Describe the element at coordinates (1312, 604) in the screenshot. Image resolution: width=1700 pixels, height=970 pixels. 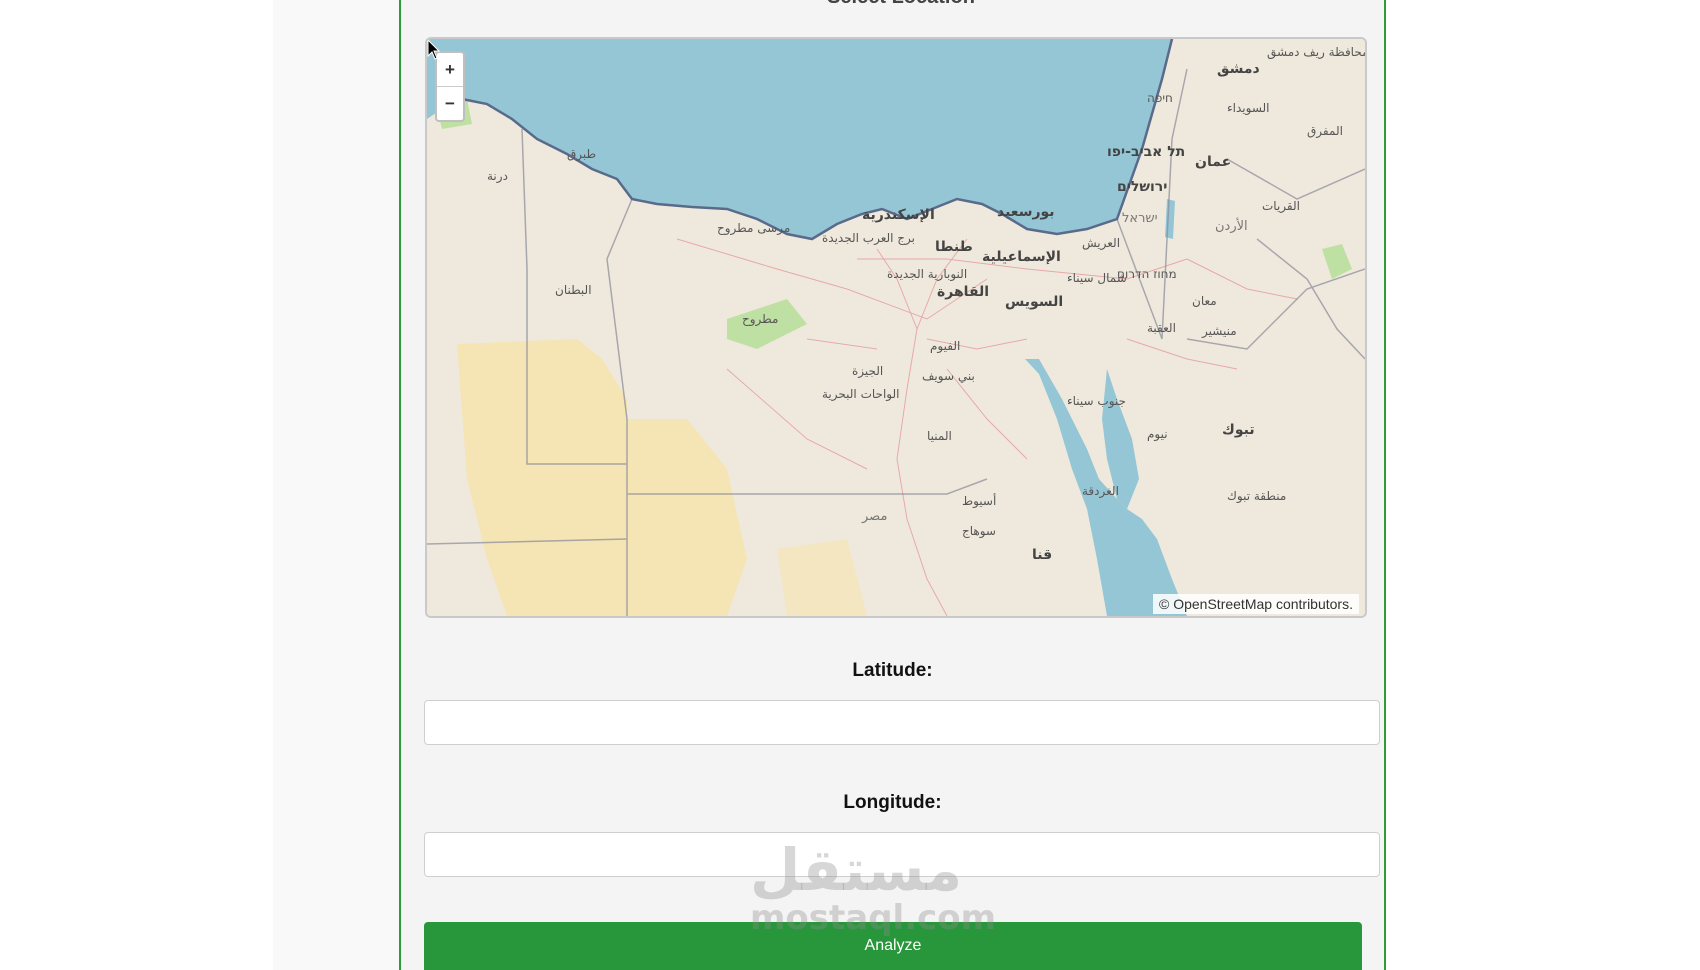
I see `attribution-suffix: contributors.` at that location.